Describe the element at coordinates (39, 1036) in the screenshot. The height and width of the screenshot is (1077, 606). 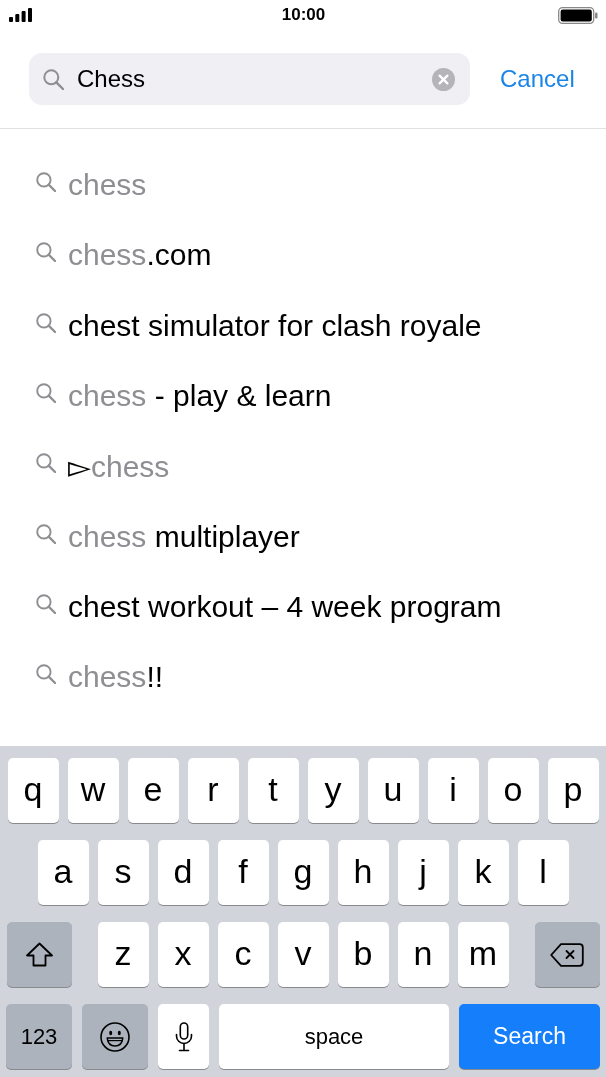
I see `numbers-key: 123` at that location.